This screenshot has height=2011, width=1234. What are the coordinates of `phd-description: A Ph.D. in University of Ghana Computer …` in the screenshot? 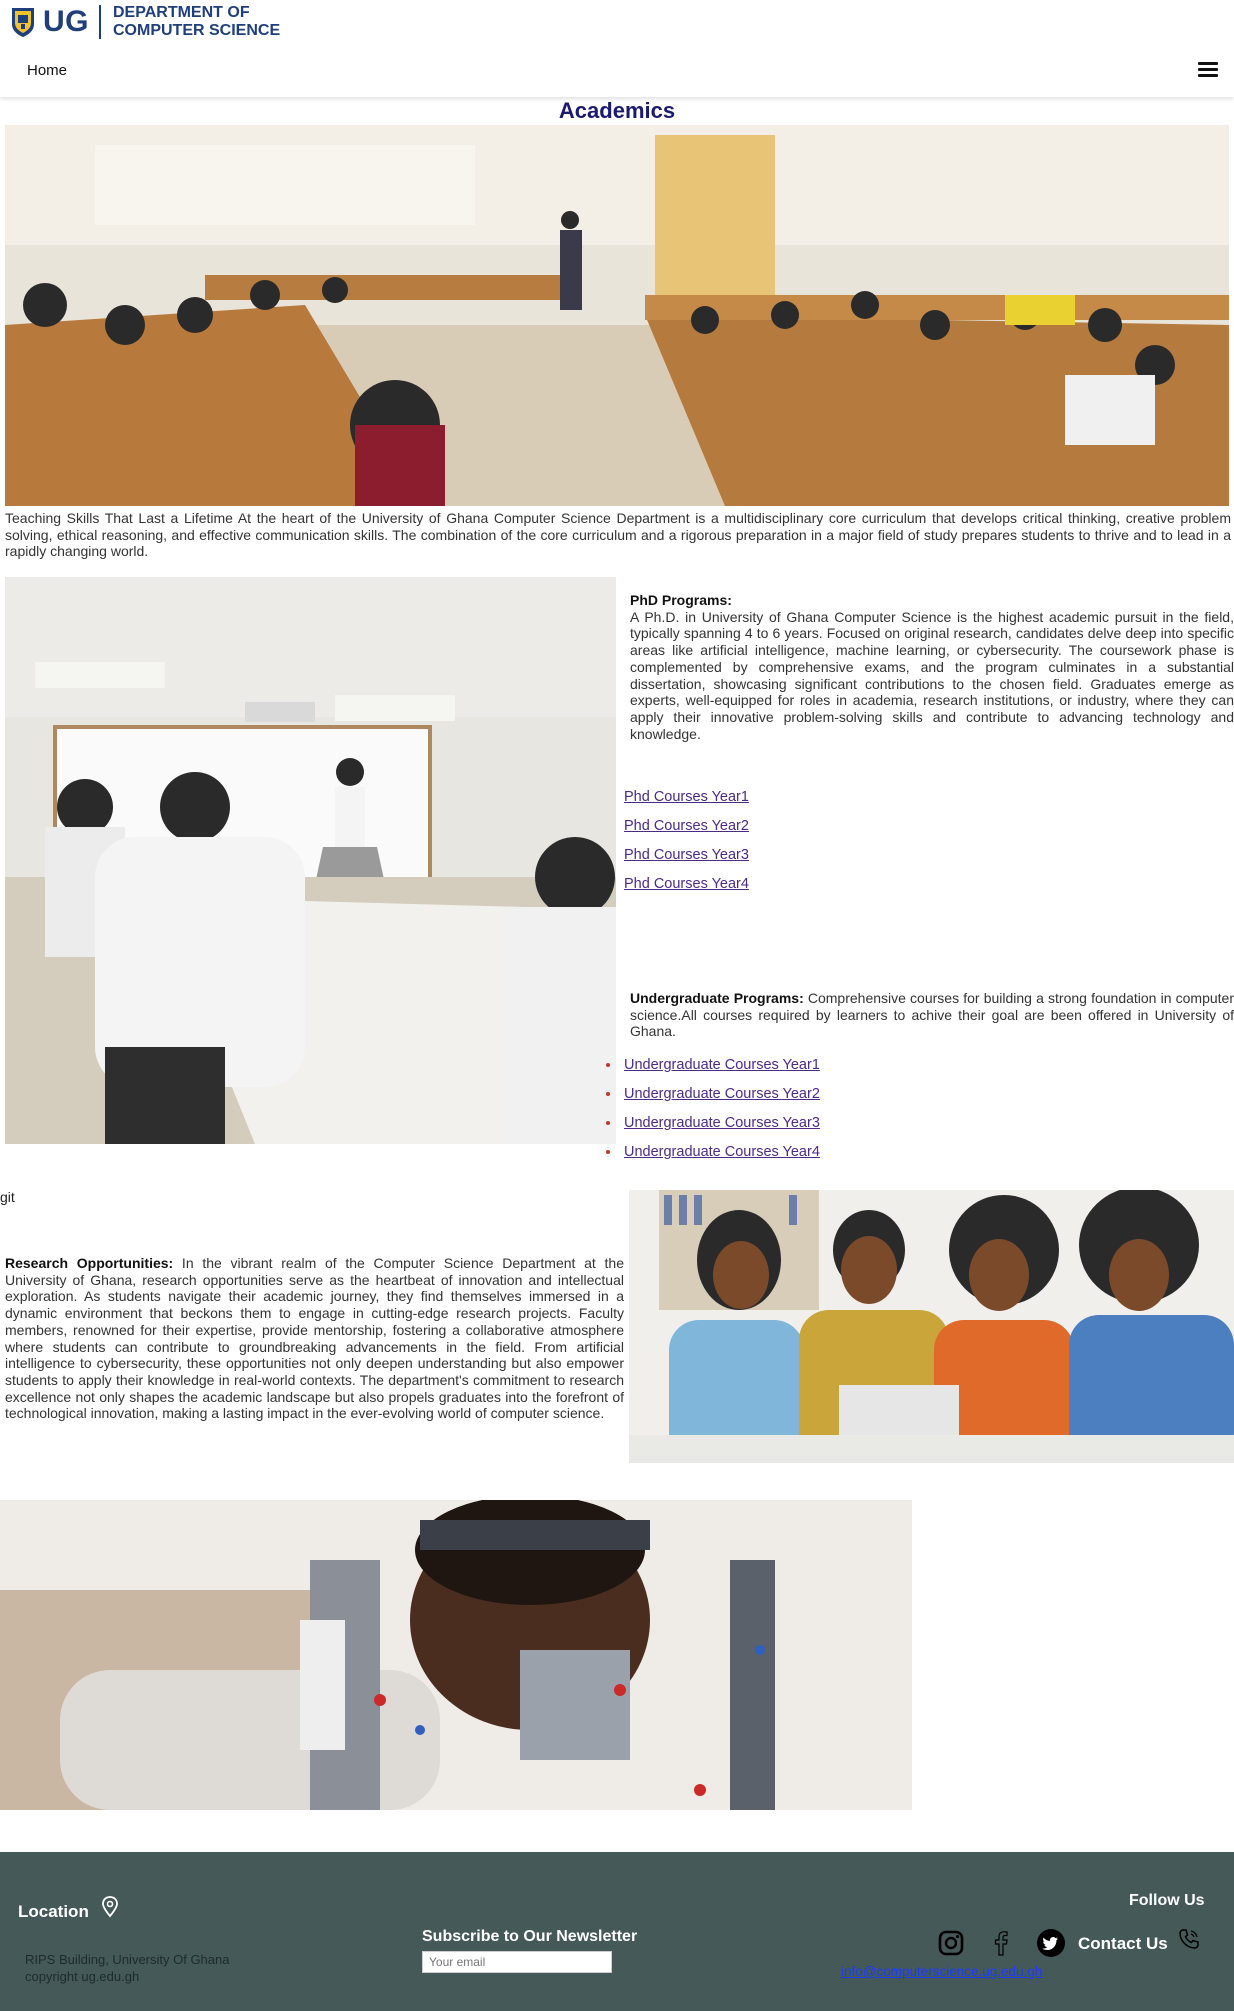 It's located at (932, 675).